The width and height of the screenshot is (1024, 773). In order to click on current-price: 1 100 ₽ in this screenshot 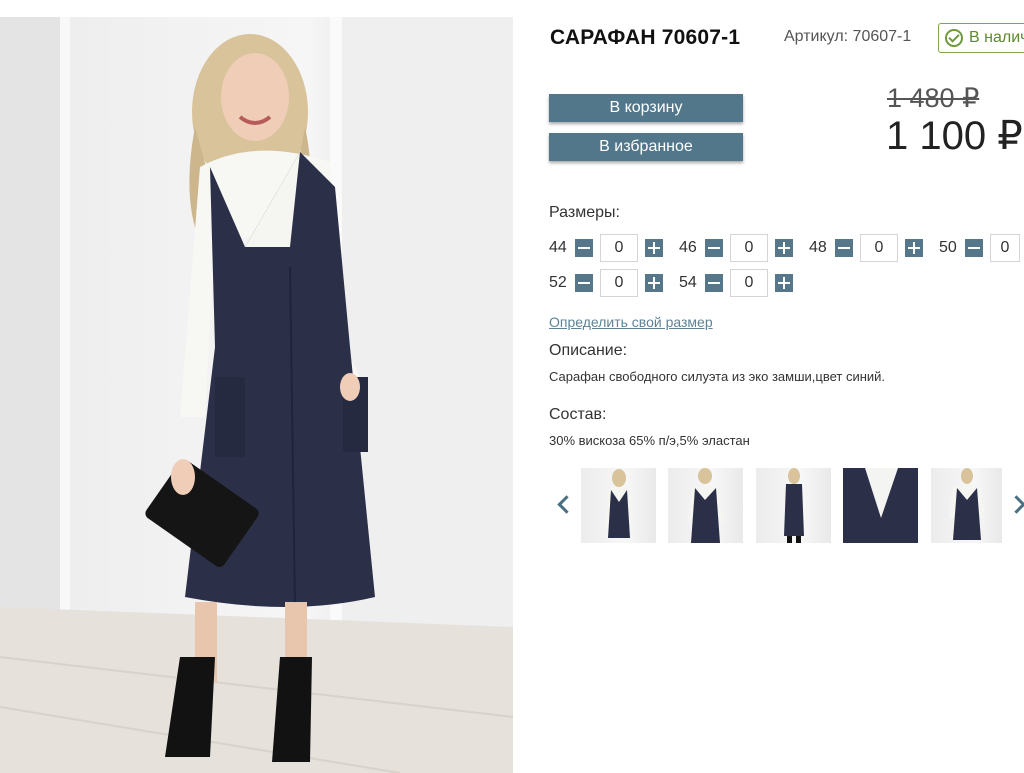, I will do `click(954, 136)`.